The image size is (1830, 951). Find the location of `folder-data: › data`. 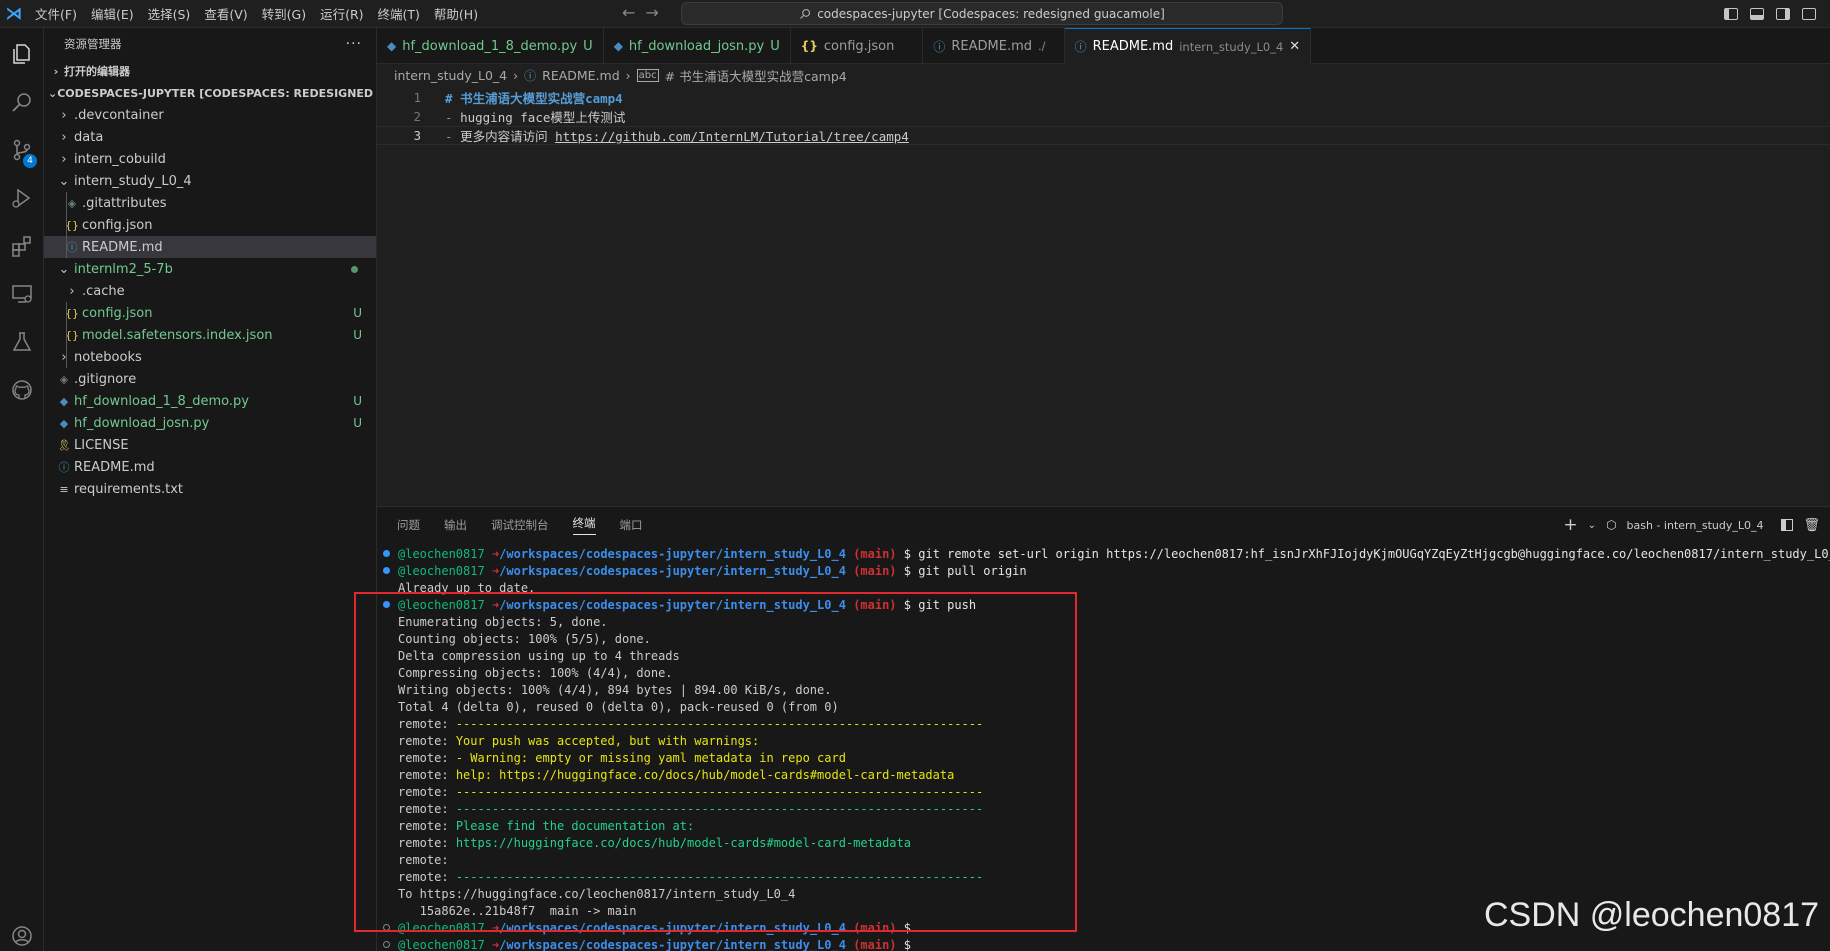

folder-data: › data is located at coordinates (210, 137).